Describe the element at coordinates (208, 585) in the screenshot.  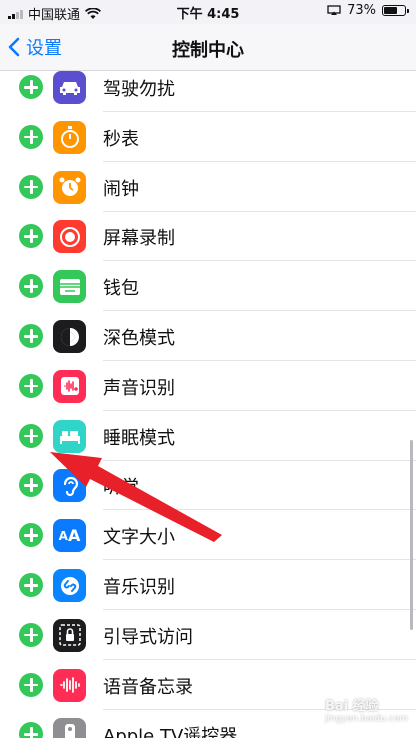
I see `list-item: 音乐识别` at that location.